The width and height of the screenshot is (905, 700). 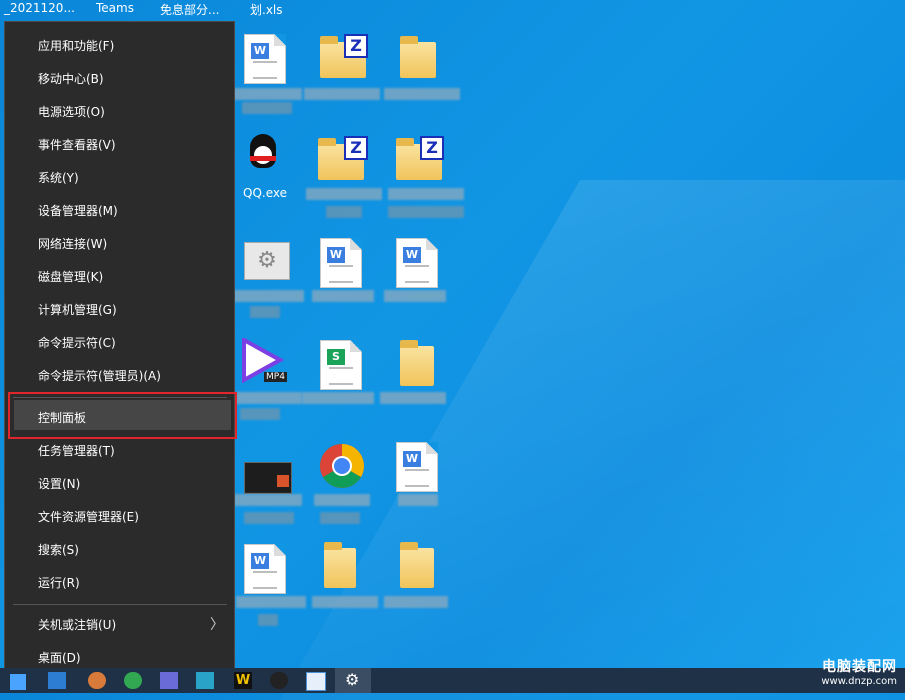 I want to click on mp4-badge: MP4, so click(x=275, y=377).